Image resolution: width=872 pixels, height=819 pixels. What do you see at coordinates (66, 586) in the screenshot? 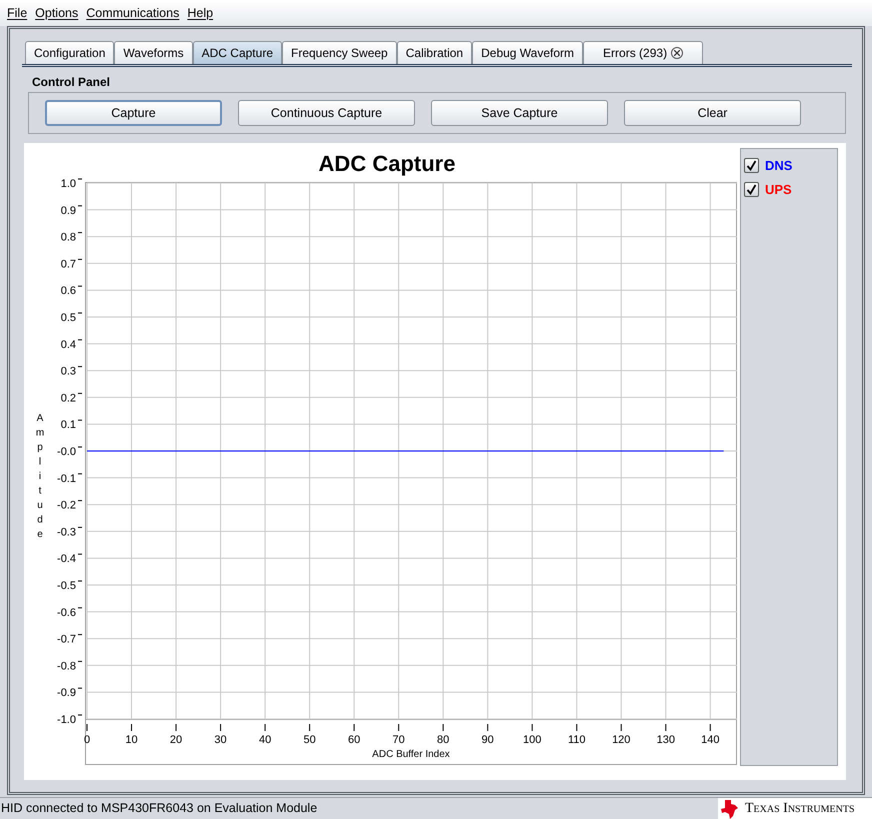
I see `y-tick-label: -0.5` at bounding box center [66, 586].